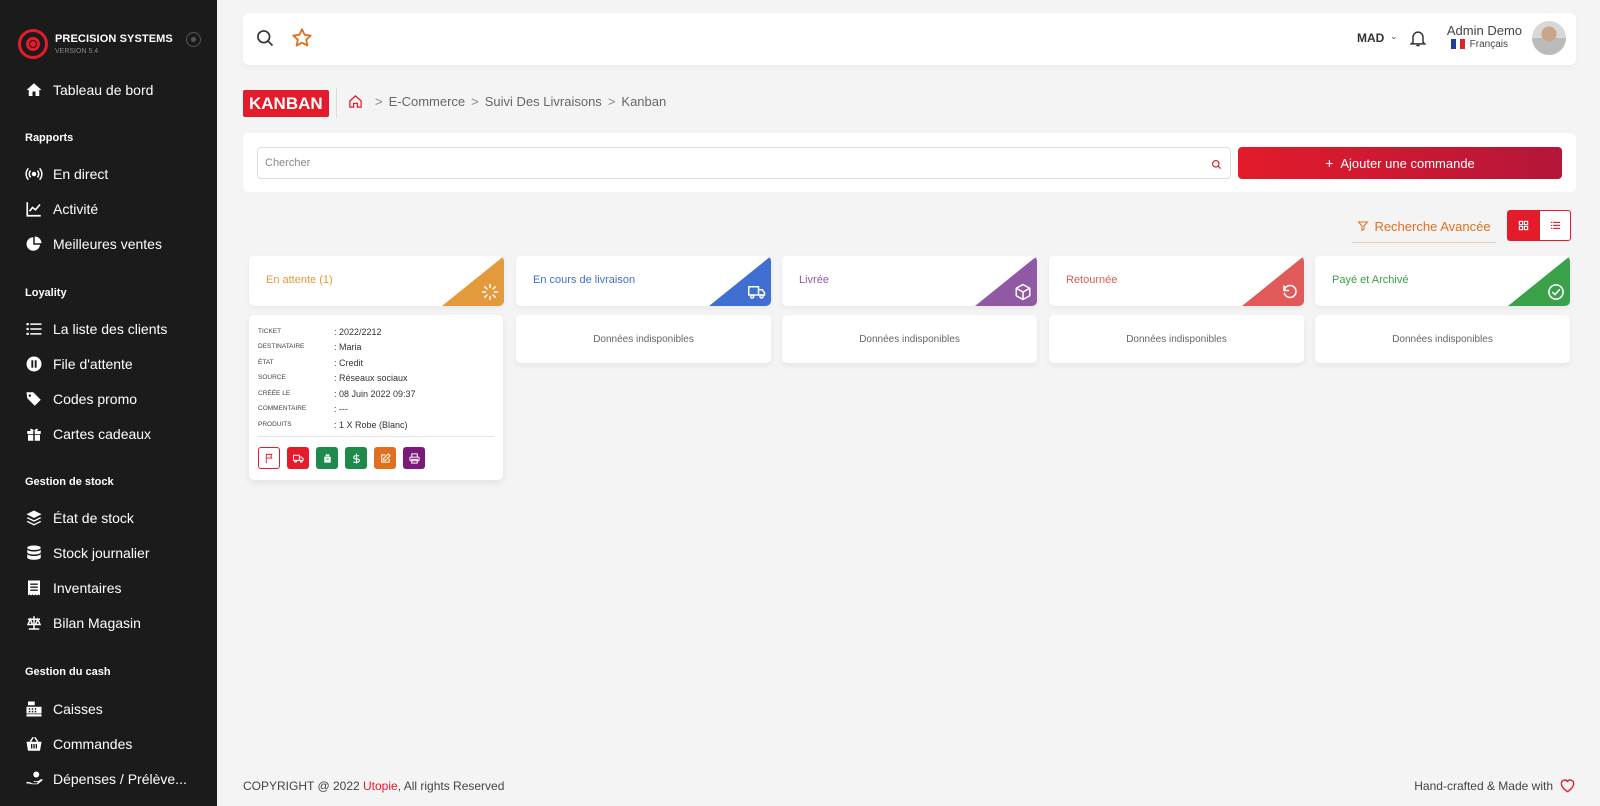 The width and height of the screenshot is (1600, 806). I want to click on sidebar-item-file-attente: File d'attente, so click(78, 364).